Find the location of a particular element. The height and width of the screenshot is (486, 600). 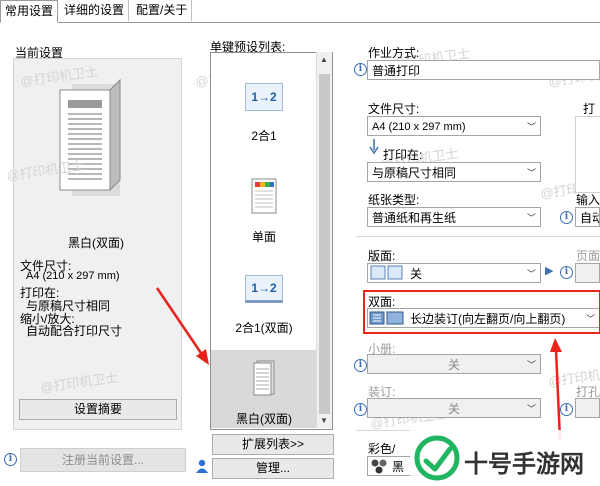

brand-name: 十号手游网 is located at coordinates (524, 464).